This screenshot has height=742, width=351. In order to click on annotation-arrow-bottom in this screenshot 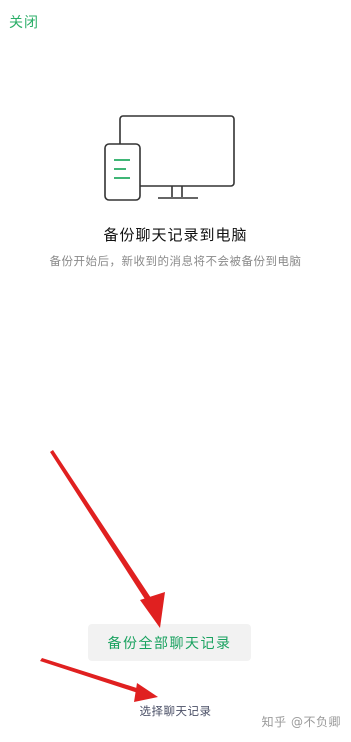, I will do `click(91, 676)`.